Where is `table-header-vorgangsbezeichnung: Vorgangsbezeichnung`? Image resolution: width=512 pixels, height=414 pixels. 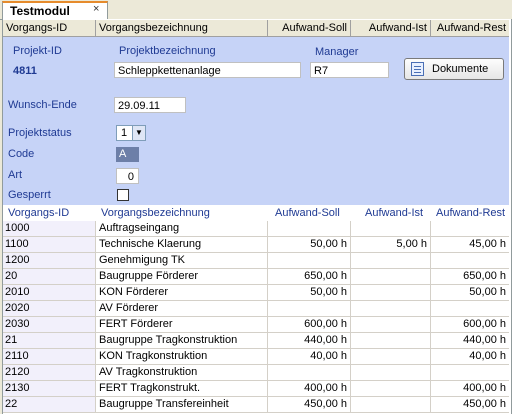 table-header-vorgangsbezeichnung: Vorgangsbezeichnung is located at coordinates (155, 213).